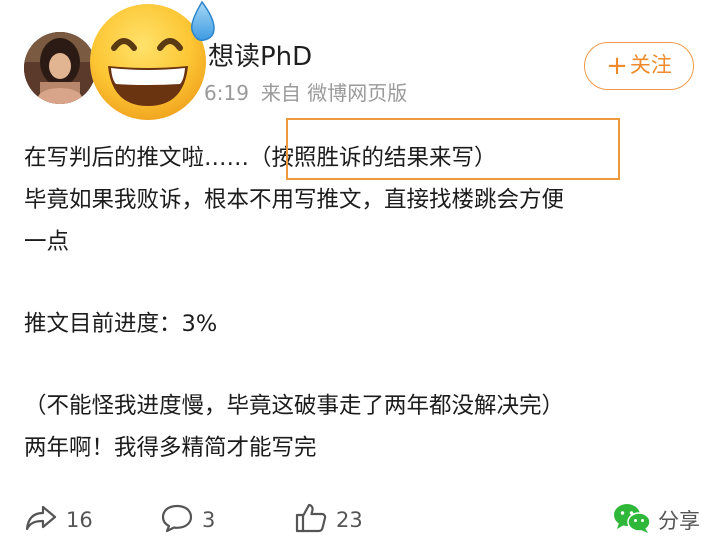  What do you see at coordinates (349, 520) in the screenshot?
I see `like-count: 23` at bounding box center [349, 520].